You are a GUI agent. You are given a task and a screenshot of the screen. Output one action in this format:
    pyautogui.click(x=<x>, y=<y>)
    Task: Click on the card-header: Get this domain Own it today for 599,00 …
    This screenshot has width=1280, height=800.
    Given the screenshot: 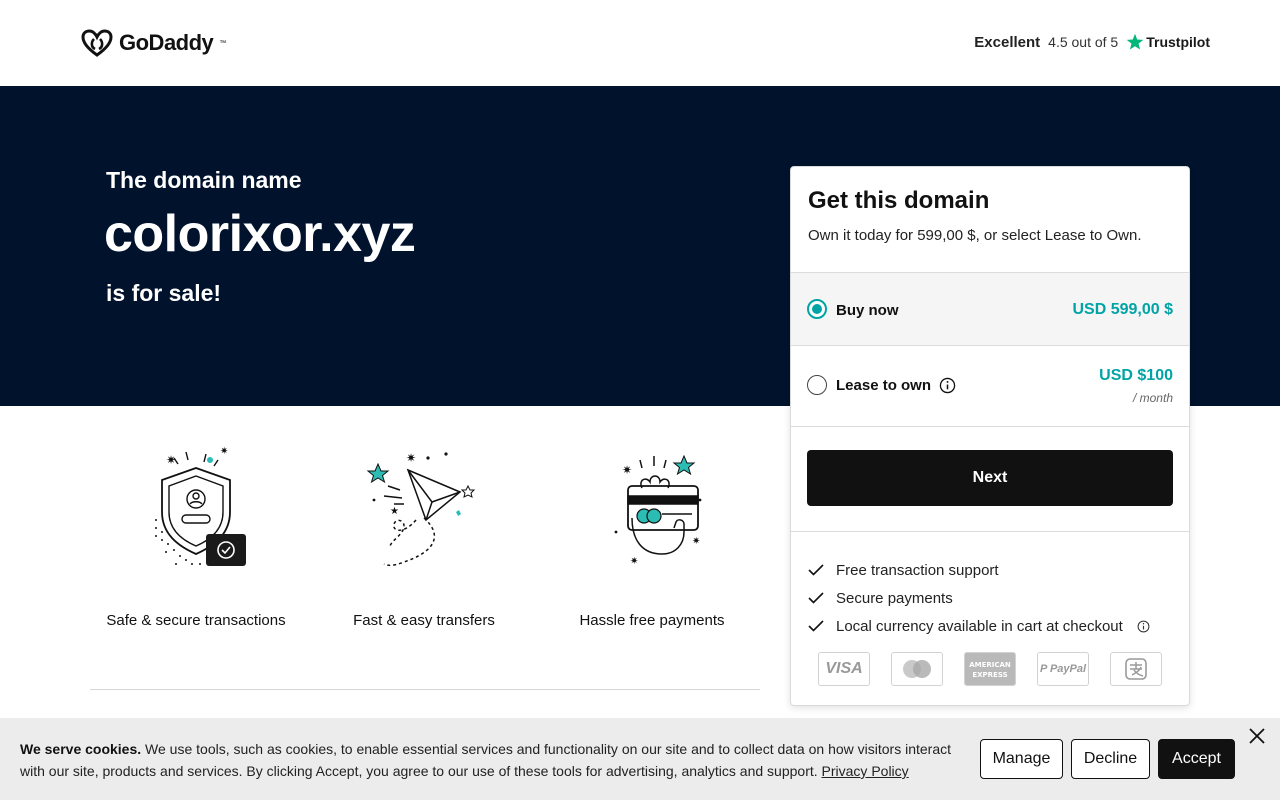 What is the action you would take?
    pyautogui.click(x=990, y=220)
    